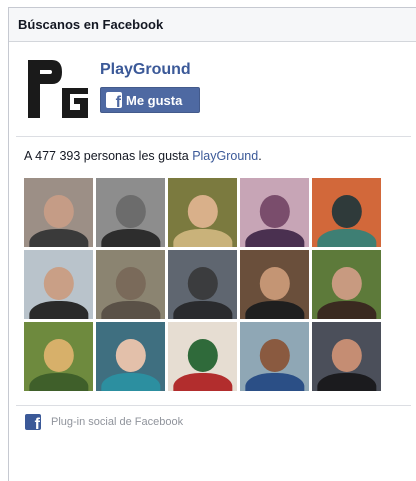  What do you see at coordinates (154, 100) in the screenshot?
I see `like-button-label: Me gusta` at bounding box center [154, 100].